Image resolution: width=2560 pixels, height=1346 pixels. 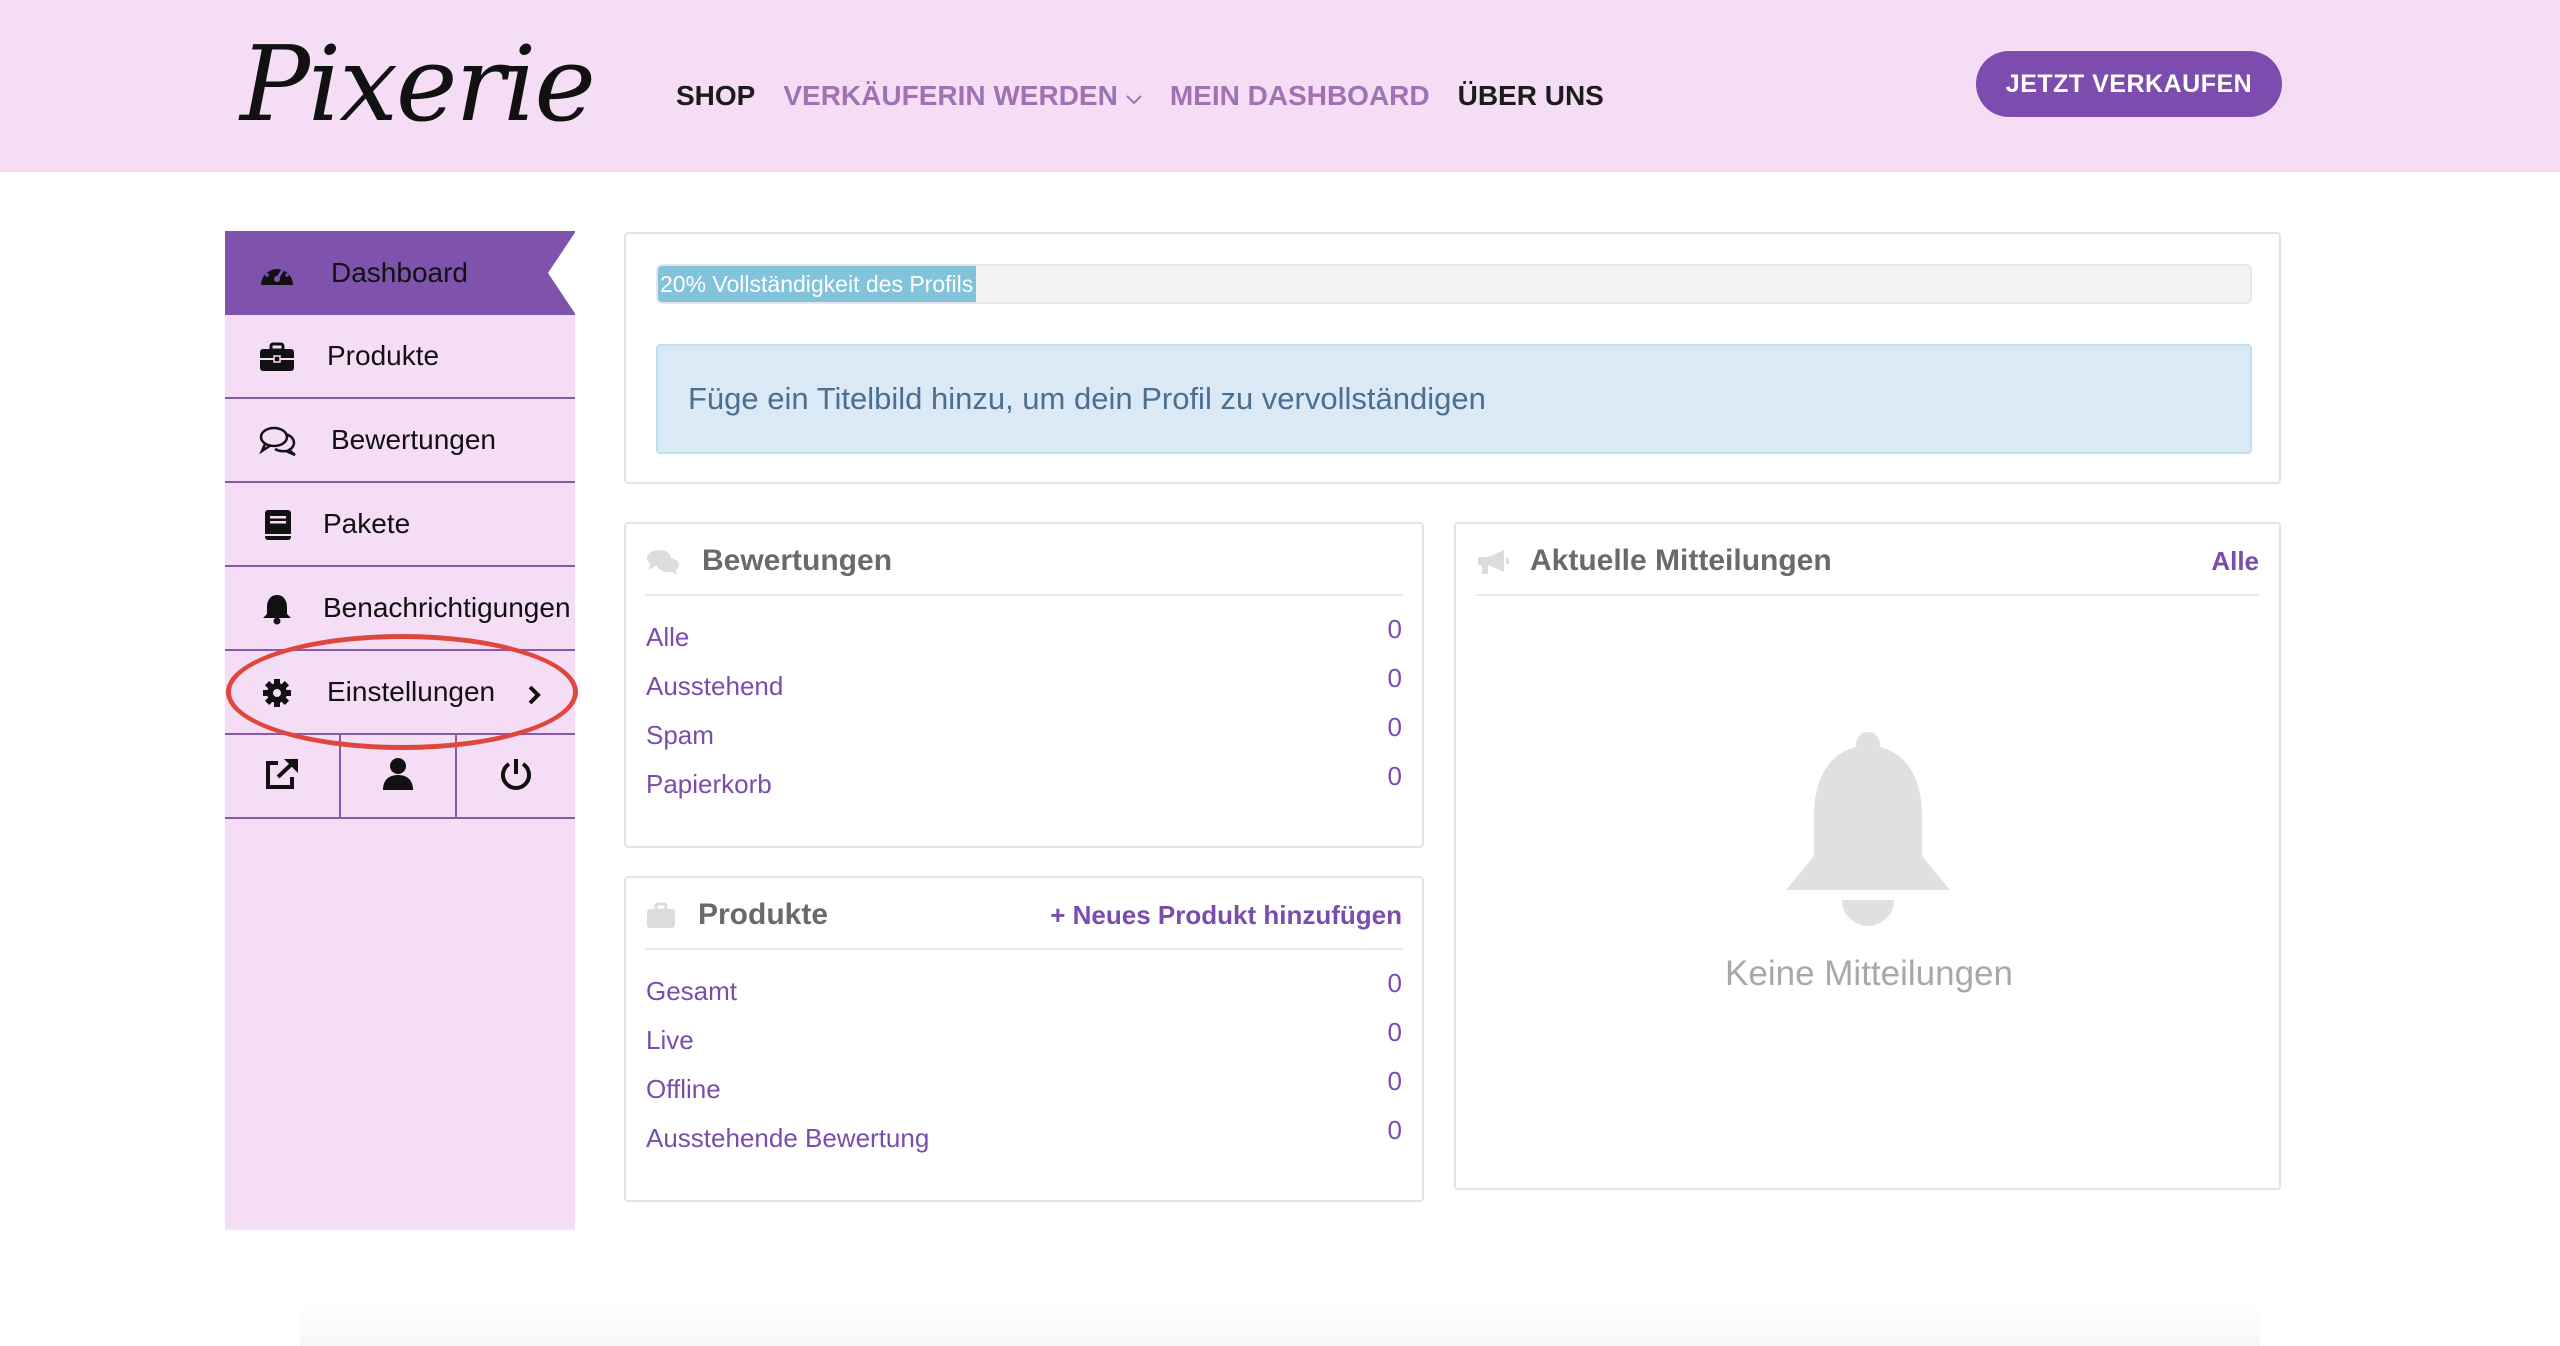 What do you see at coordinates (667, 637) in the screenshot?
I see `reviews-row-label: Alle` at bounding box center [667, 637].